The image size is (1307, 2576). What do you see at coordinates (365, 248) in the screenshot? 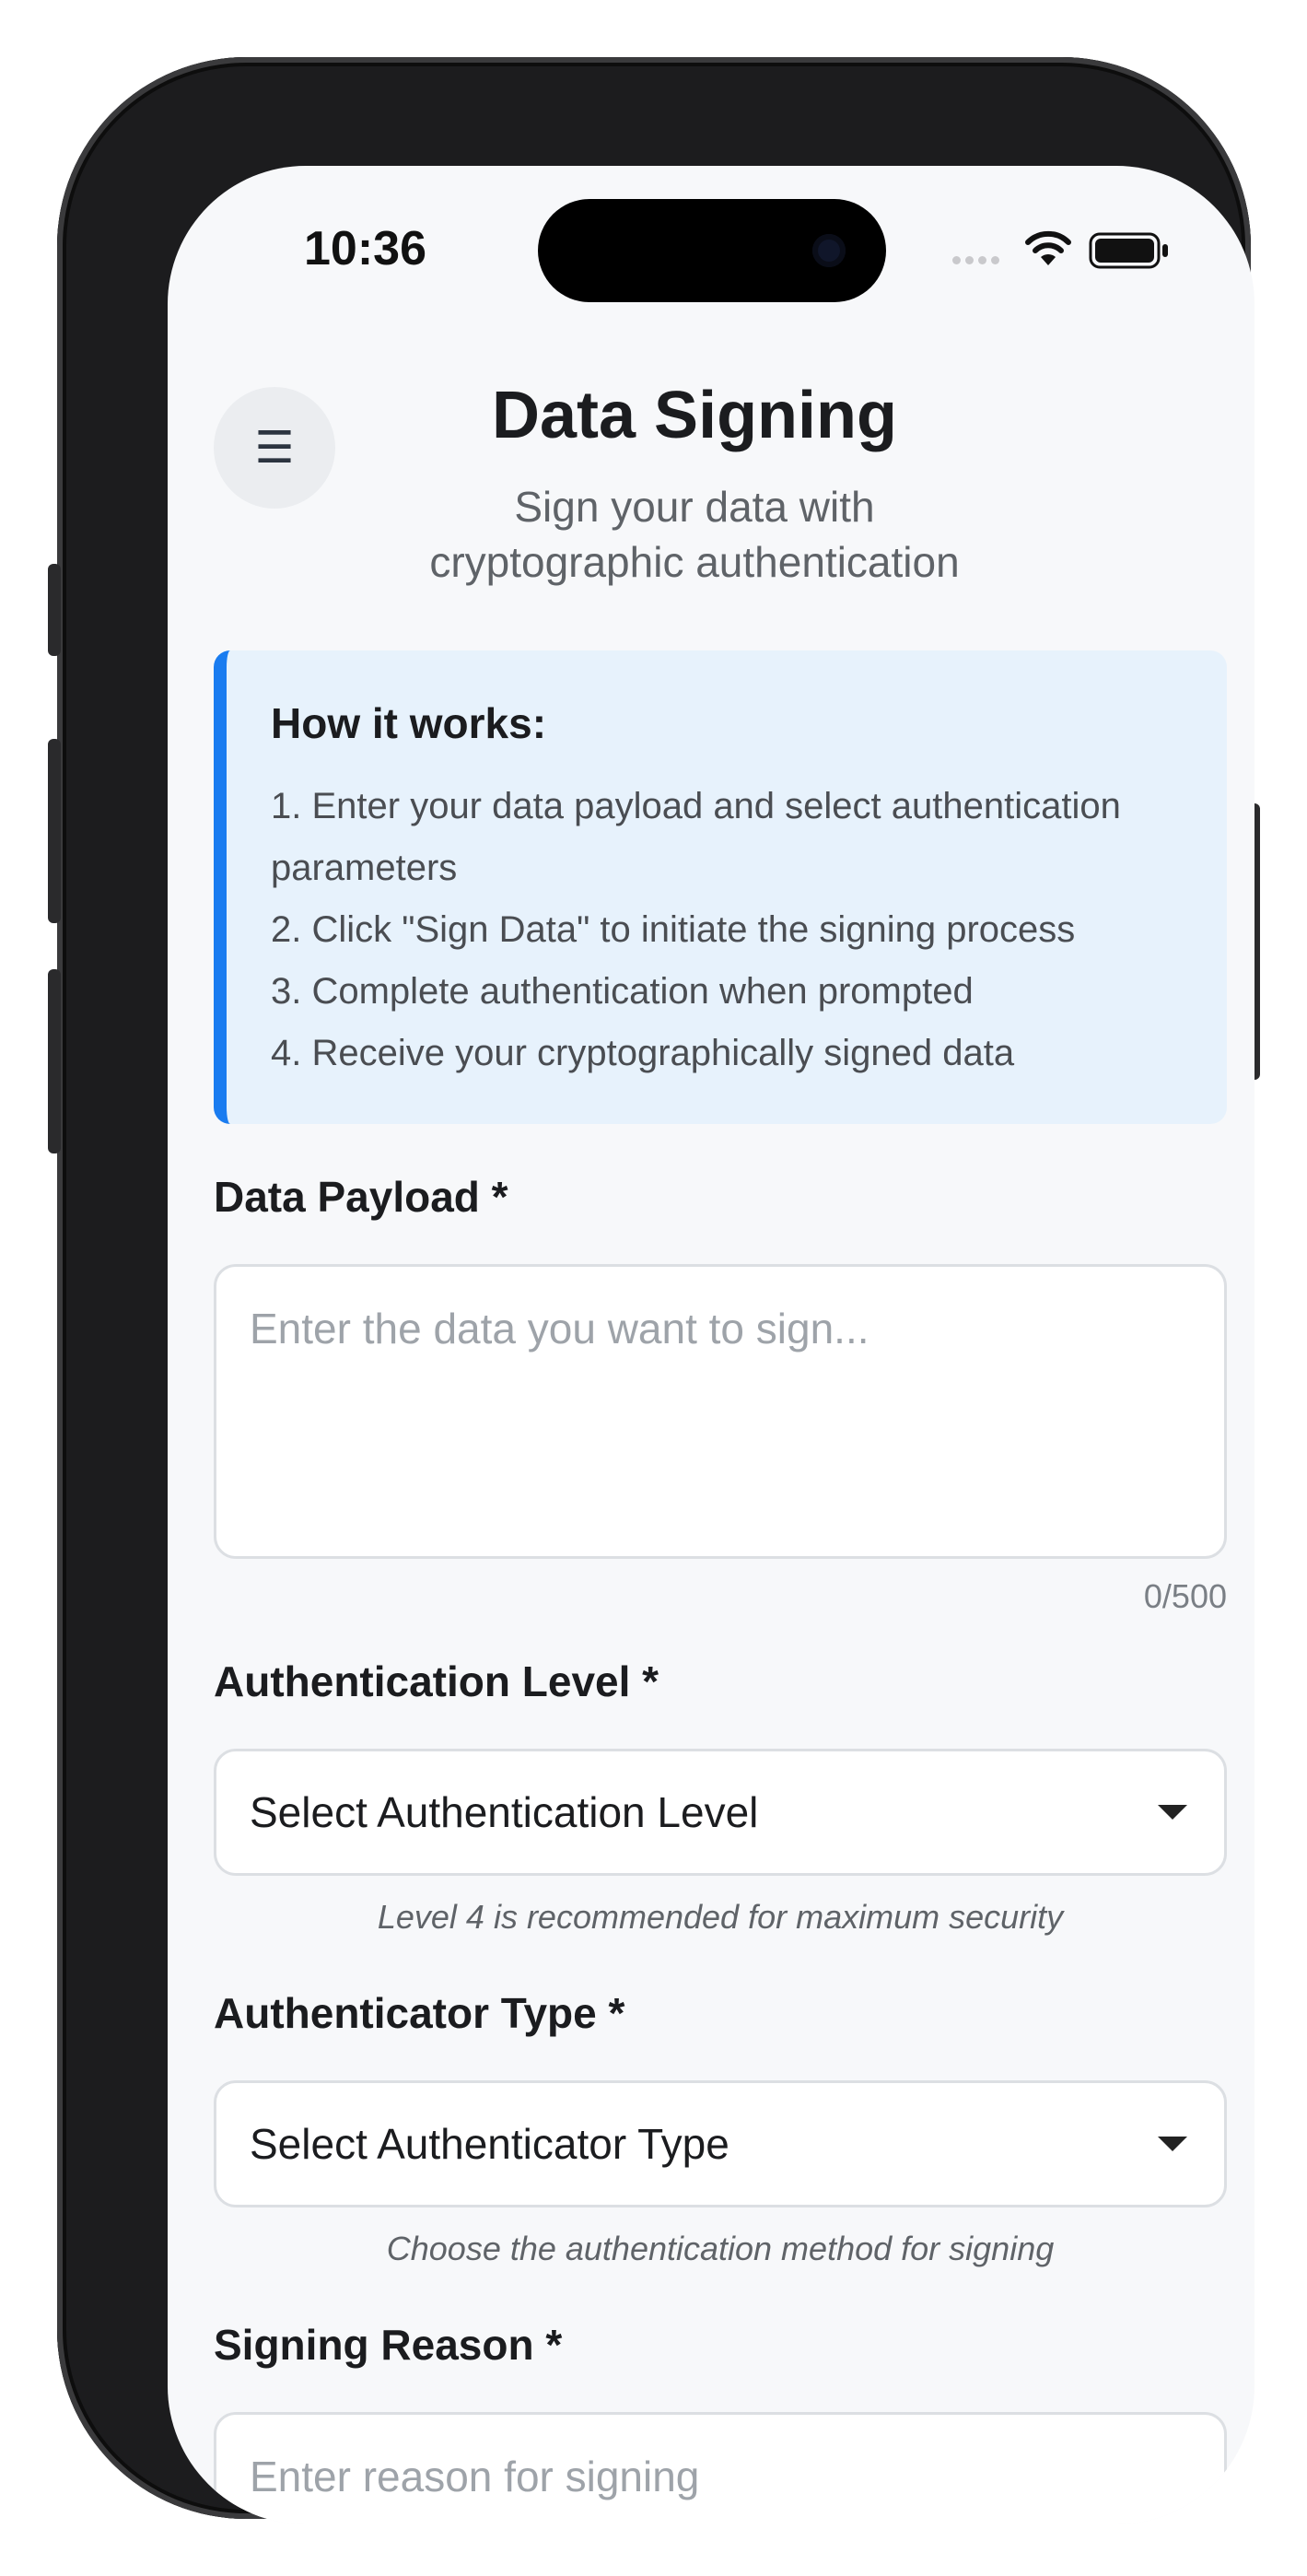
I see `status-time: 10:36` at bounding box center [365, 248].